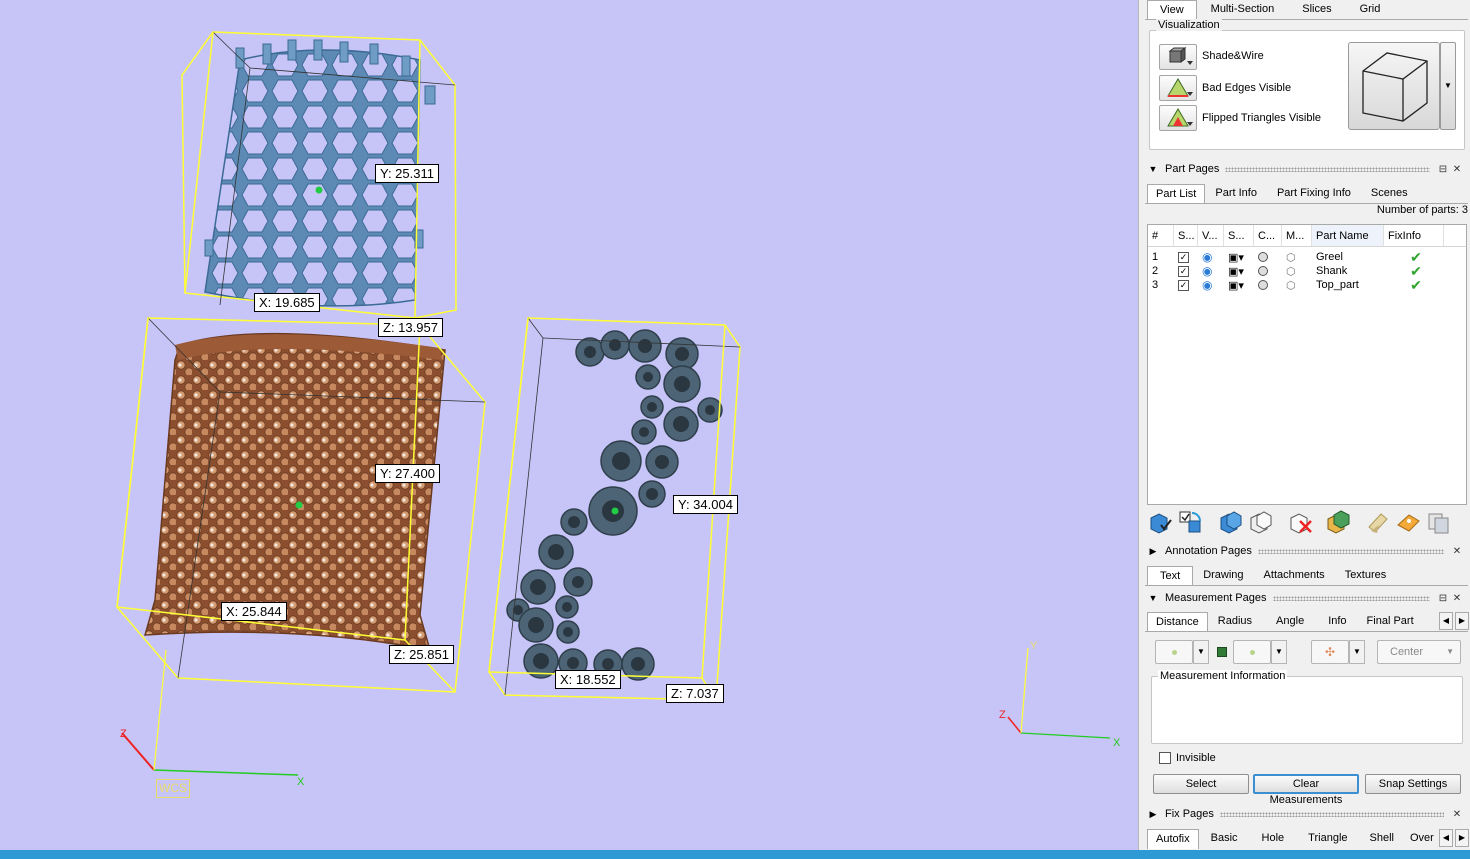  What do you see at coordinates (1224, 839) in the screenshot?
I see `tab-basic: Basic` at bounding box center [1224, 839].